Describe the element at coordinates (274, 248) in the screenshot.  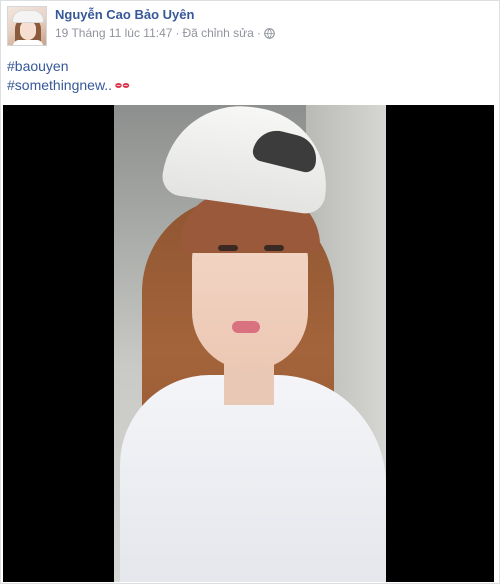
I see `figure-eye-right` at that location.